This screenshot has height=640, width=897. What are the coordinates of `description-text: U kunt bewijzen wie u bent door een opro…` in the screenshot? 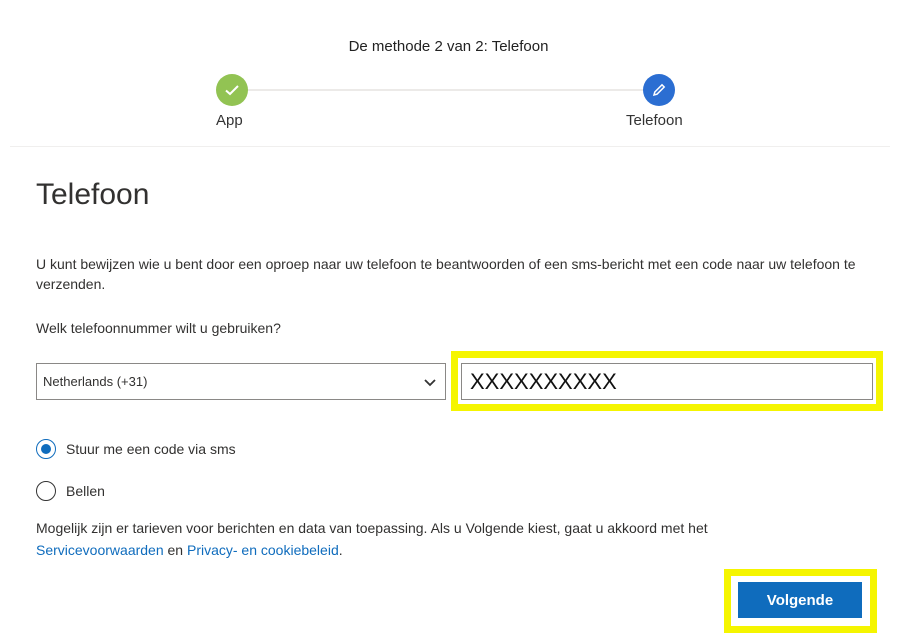 It's located at (446, 274).